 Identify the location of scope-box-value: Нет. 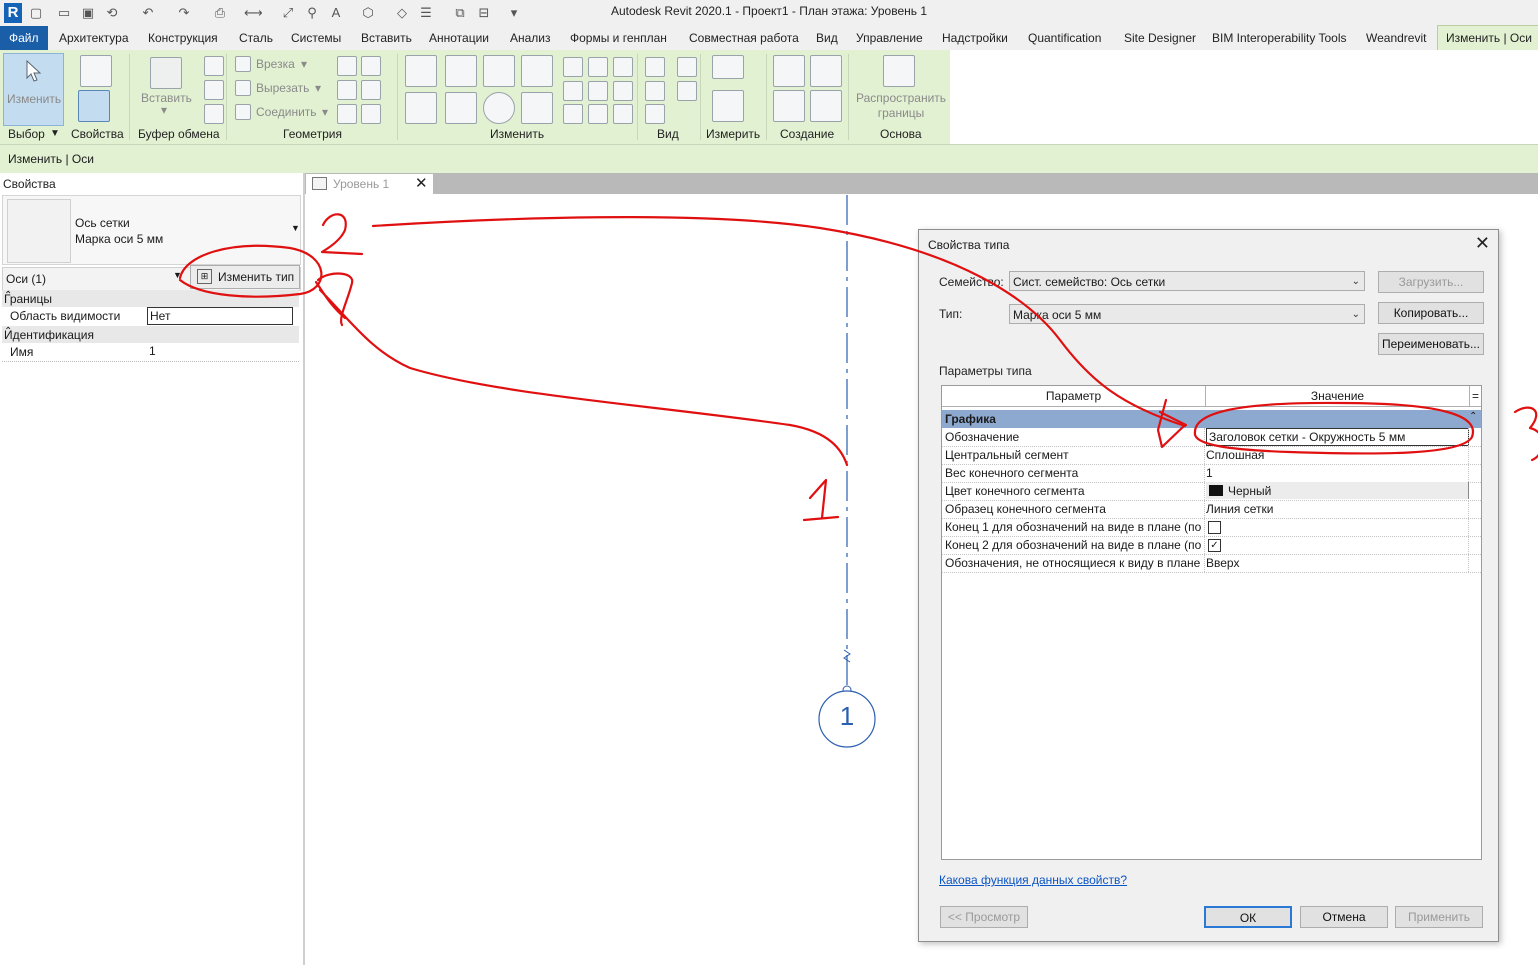
(220, 316).